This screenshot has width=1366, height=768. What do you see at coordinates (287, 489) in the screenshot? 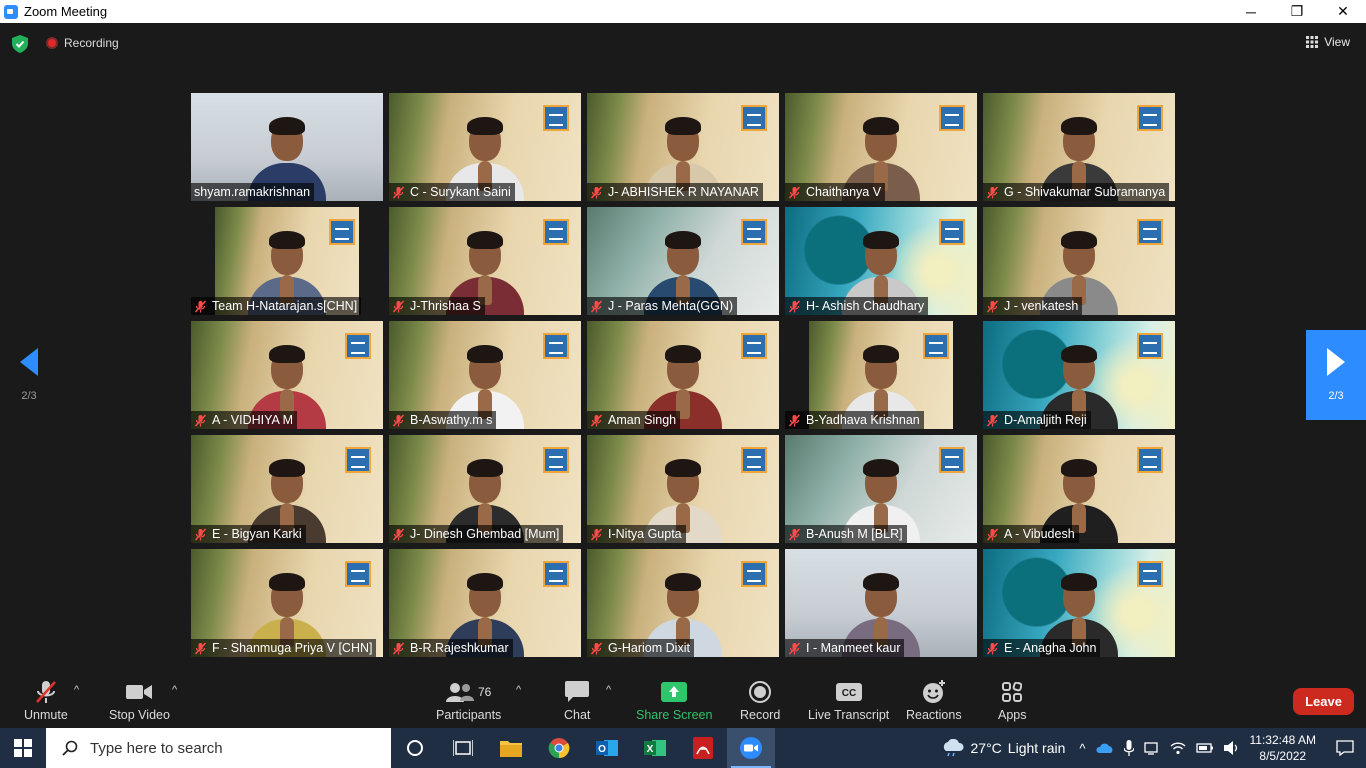
I see `video-tile: E - Bigyan Karki` at bounding box center [287, 489].